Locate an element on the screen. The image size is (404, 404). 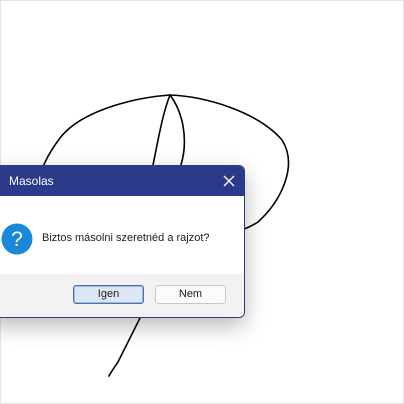
question-icon: ? is located at coordinates (17, 239).